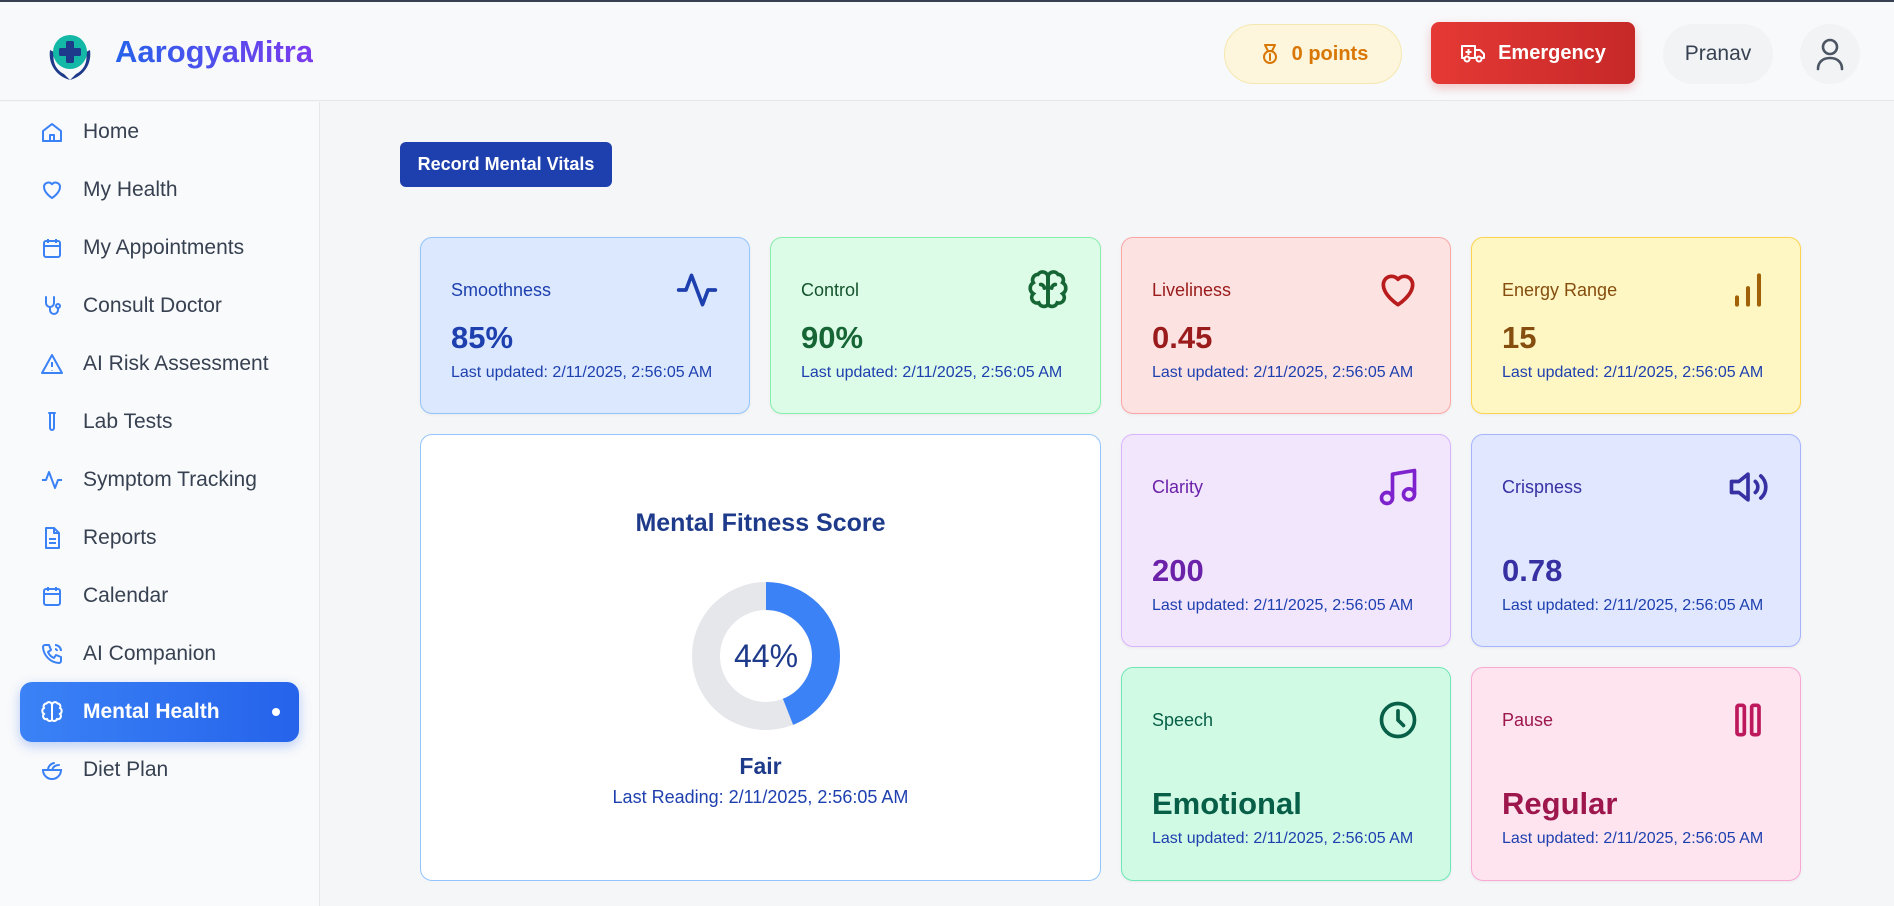 Image resolution: width=1894 pixels, height=906 pixels. What do you see at coordinates (126, 595) in the screenshot?
I see `sidebar-item-label: Calendar` at bounding box center [126, 595].